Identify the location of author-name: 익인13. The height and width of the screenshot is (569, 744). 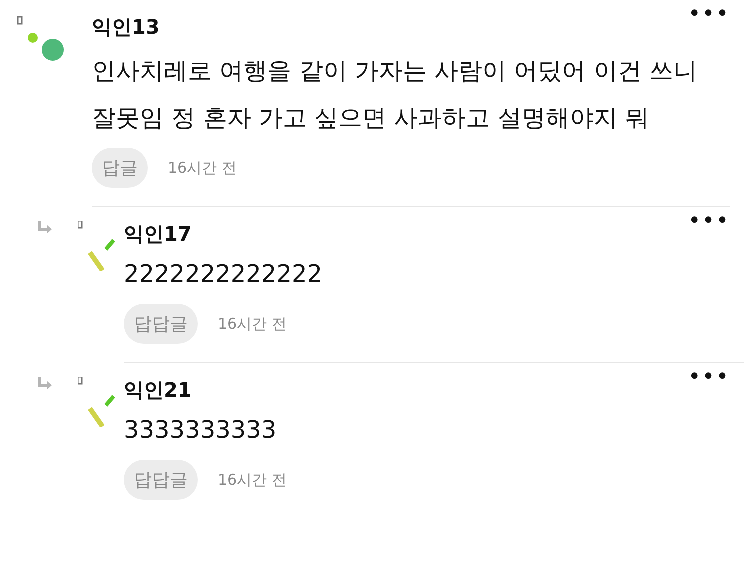
(126, 27).